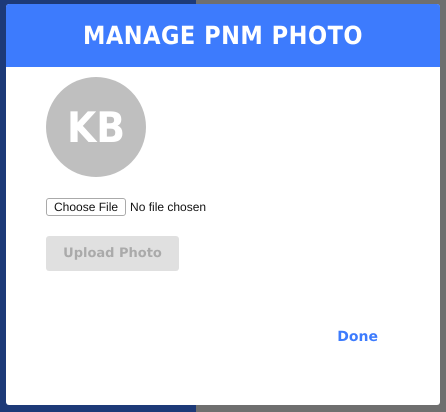  What do you see at coordinates (86, 207) in the screenshot?
I see `choose-file-button: Choose File` at bounding box center [86, 207].